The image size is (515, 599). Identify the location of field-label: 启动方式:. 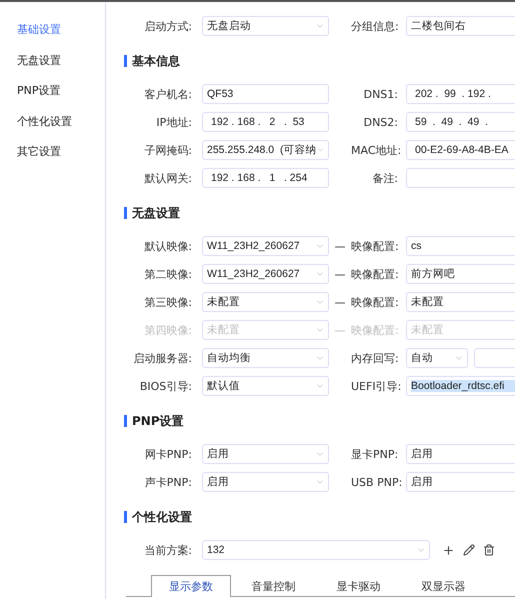
(167, 26).